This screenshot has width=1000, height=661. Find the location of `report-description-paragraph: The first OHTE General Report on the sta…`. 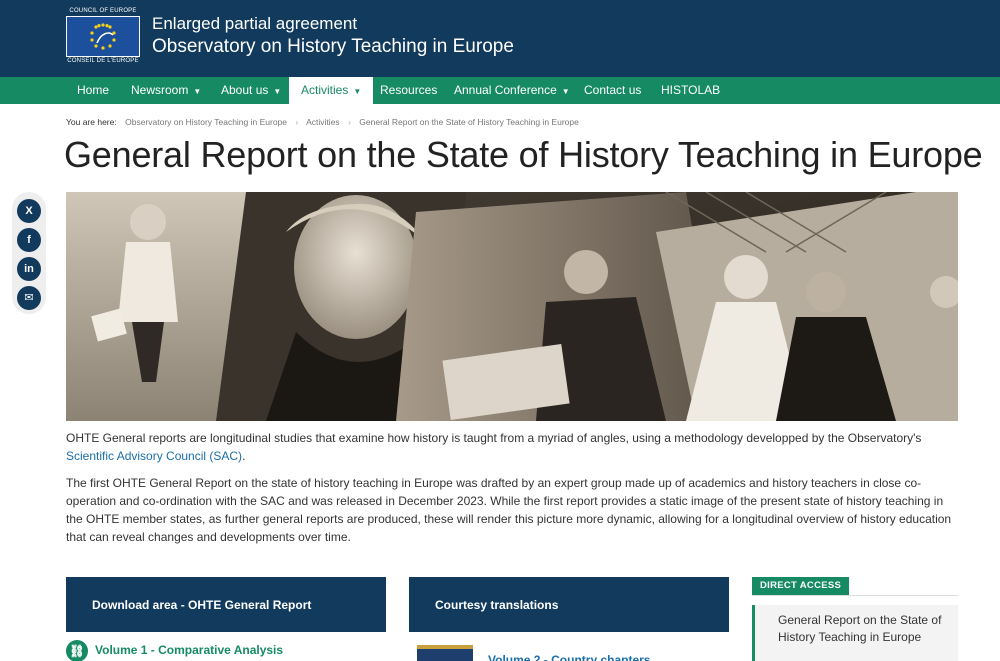

report-description-paragraph: The first OHTE General Report on the sta… is located at coordinates (509, 510).